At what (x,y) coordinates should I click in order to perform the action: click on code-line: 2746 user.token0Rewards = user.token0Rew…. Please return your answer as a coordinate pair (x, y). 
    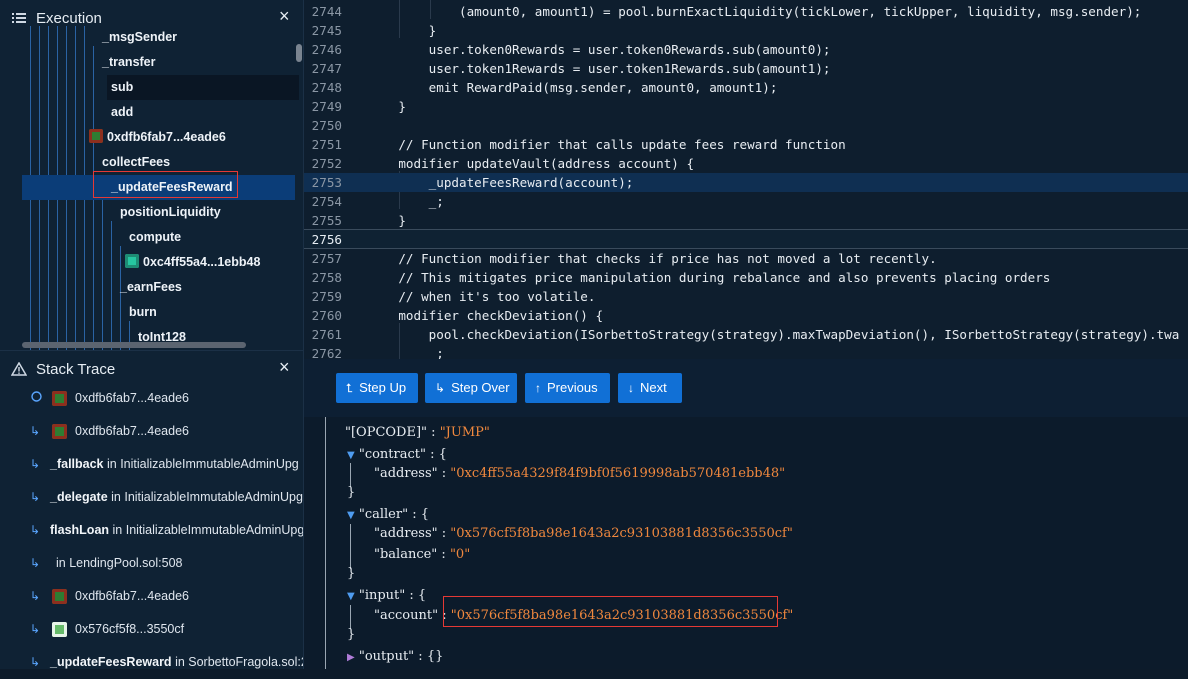
    Looking at the image, I should click on (571, 49).